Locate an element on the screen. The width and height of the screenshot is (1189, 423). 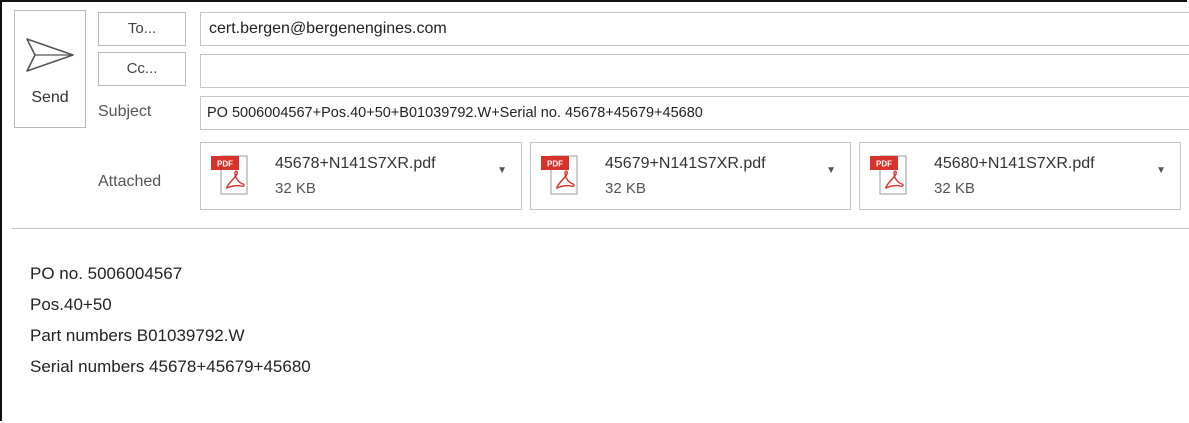
send-icon is located at coordinates (50, 55).